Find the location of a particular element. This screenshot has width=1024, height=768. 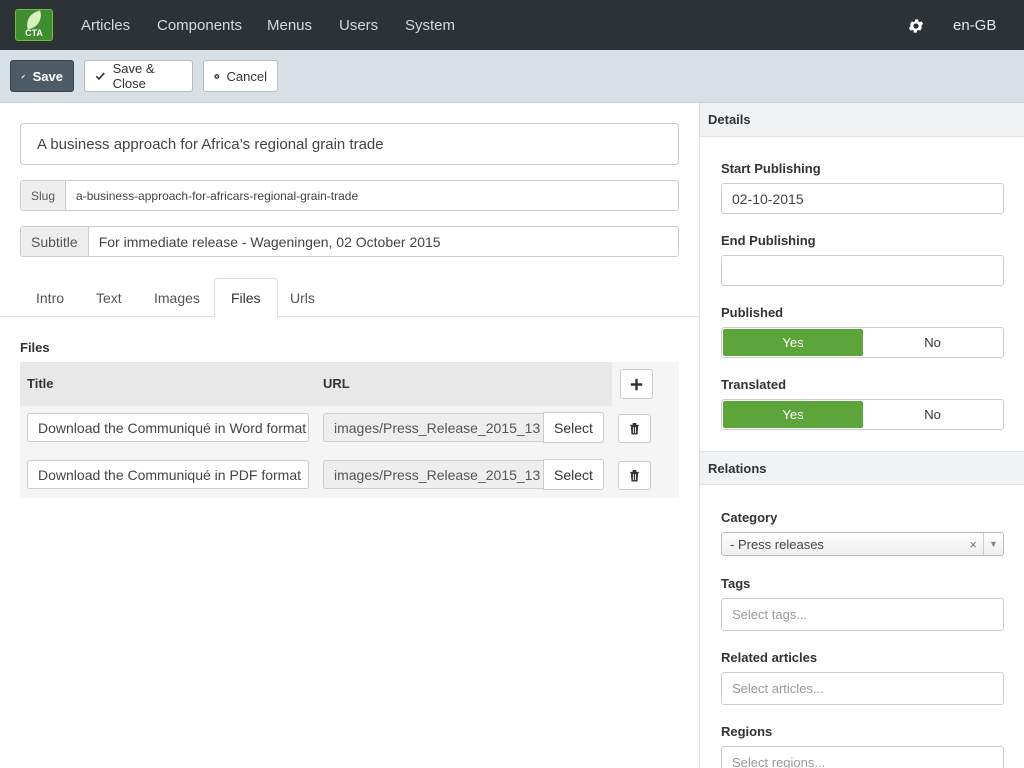

translated-yes: Yes is located at coordinates (793, 414).